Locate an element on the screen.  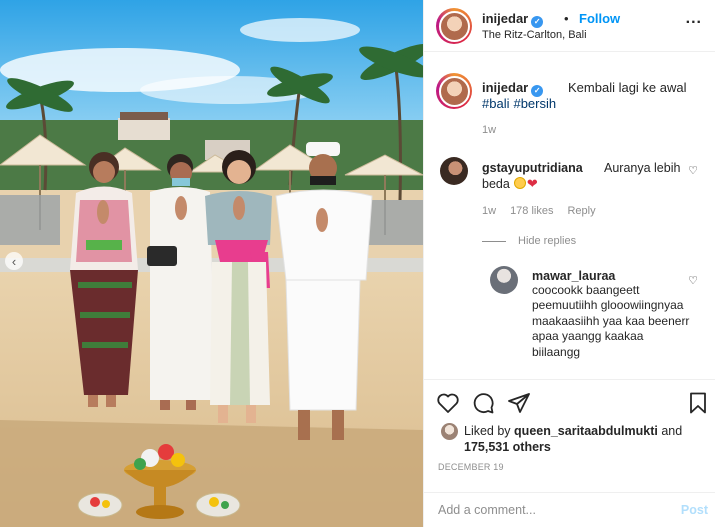
liked-by-prefix: Liked by is located at coordinates (487, 431).